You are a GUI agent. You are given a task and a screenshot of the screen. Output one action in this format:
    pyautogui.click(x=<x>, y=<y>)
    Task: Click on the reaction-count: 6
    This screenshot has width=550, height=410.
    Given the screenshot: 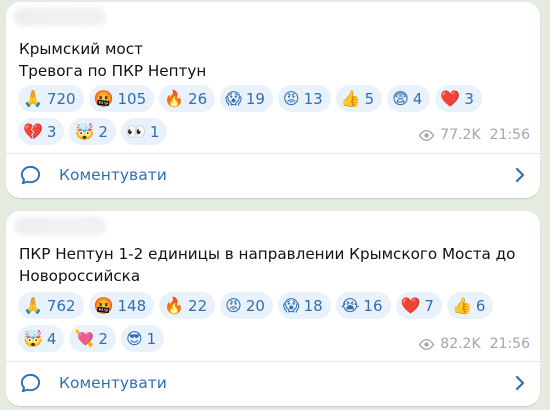 What is the action you would take?
    pyautogui.click(x=480, y=305)
    